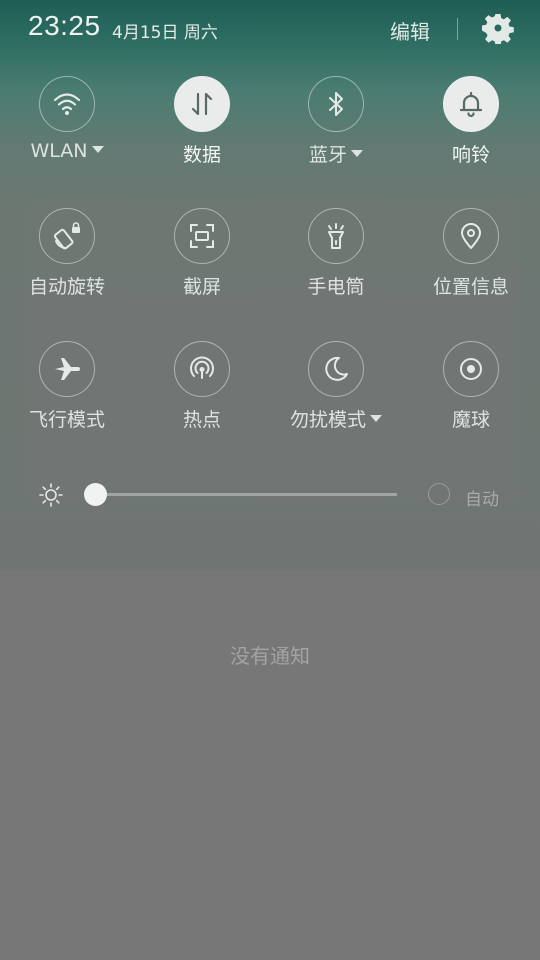 The height and width of the screenshot is (960, 540). I want to click on tile-screenshot-button, so click(202, 236).